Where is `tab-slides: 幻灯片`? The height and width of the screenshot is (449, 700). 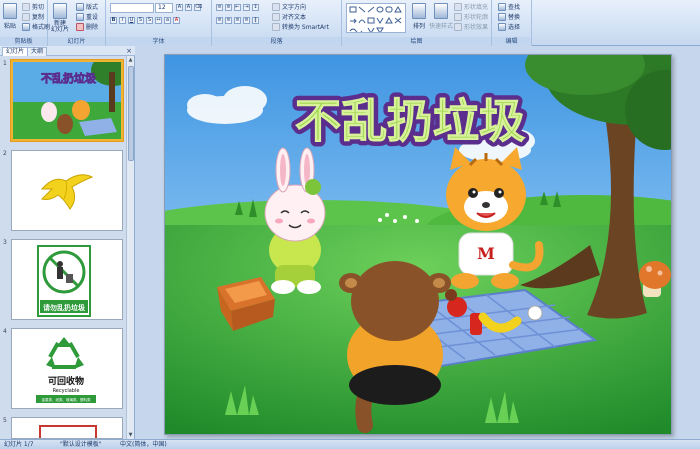
tab-slides: 幻灯片 is located at coordinates (15, 51).